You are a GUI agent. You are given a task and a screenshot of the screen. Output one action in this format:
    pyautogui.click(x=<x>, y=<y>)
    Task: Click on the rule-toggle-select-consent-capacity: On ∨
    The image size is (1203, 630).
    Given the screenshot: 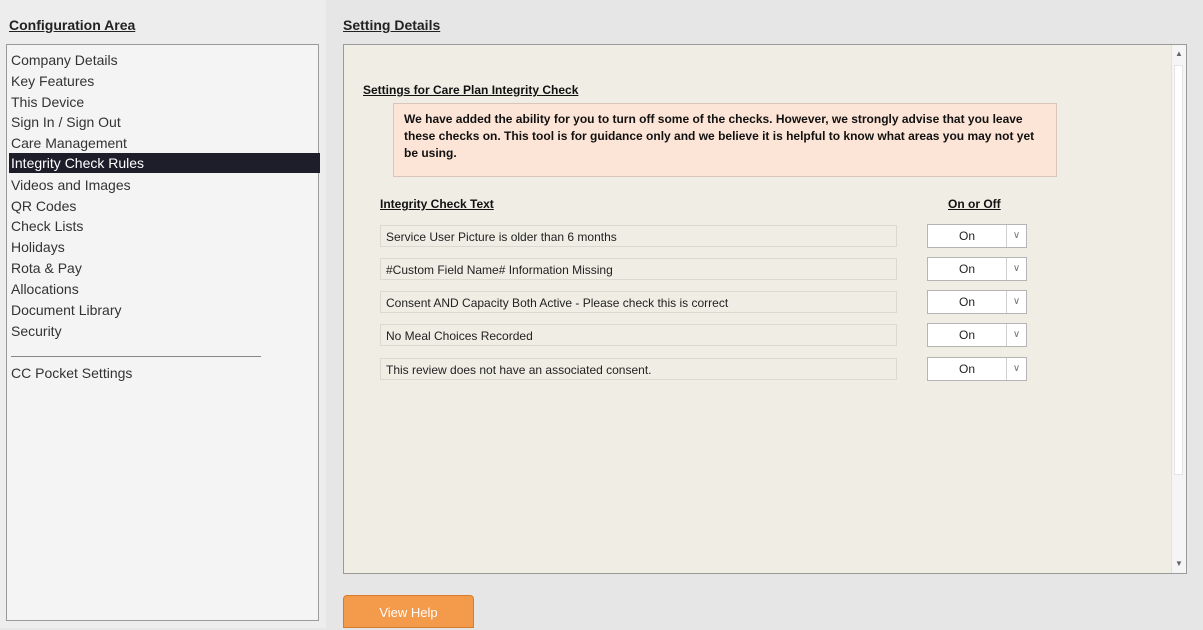 What is the action you would take?
    pyautogui.click(x=977, y=302)
    